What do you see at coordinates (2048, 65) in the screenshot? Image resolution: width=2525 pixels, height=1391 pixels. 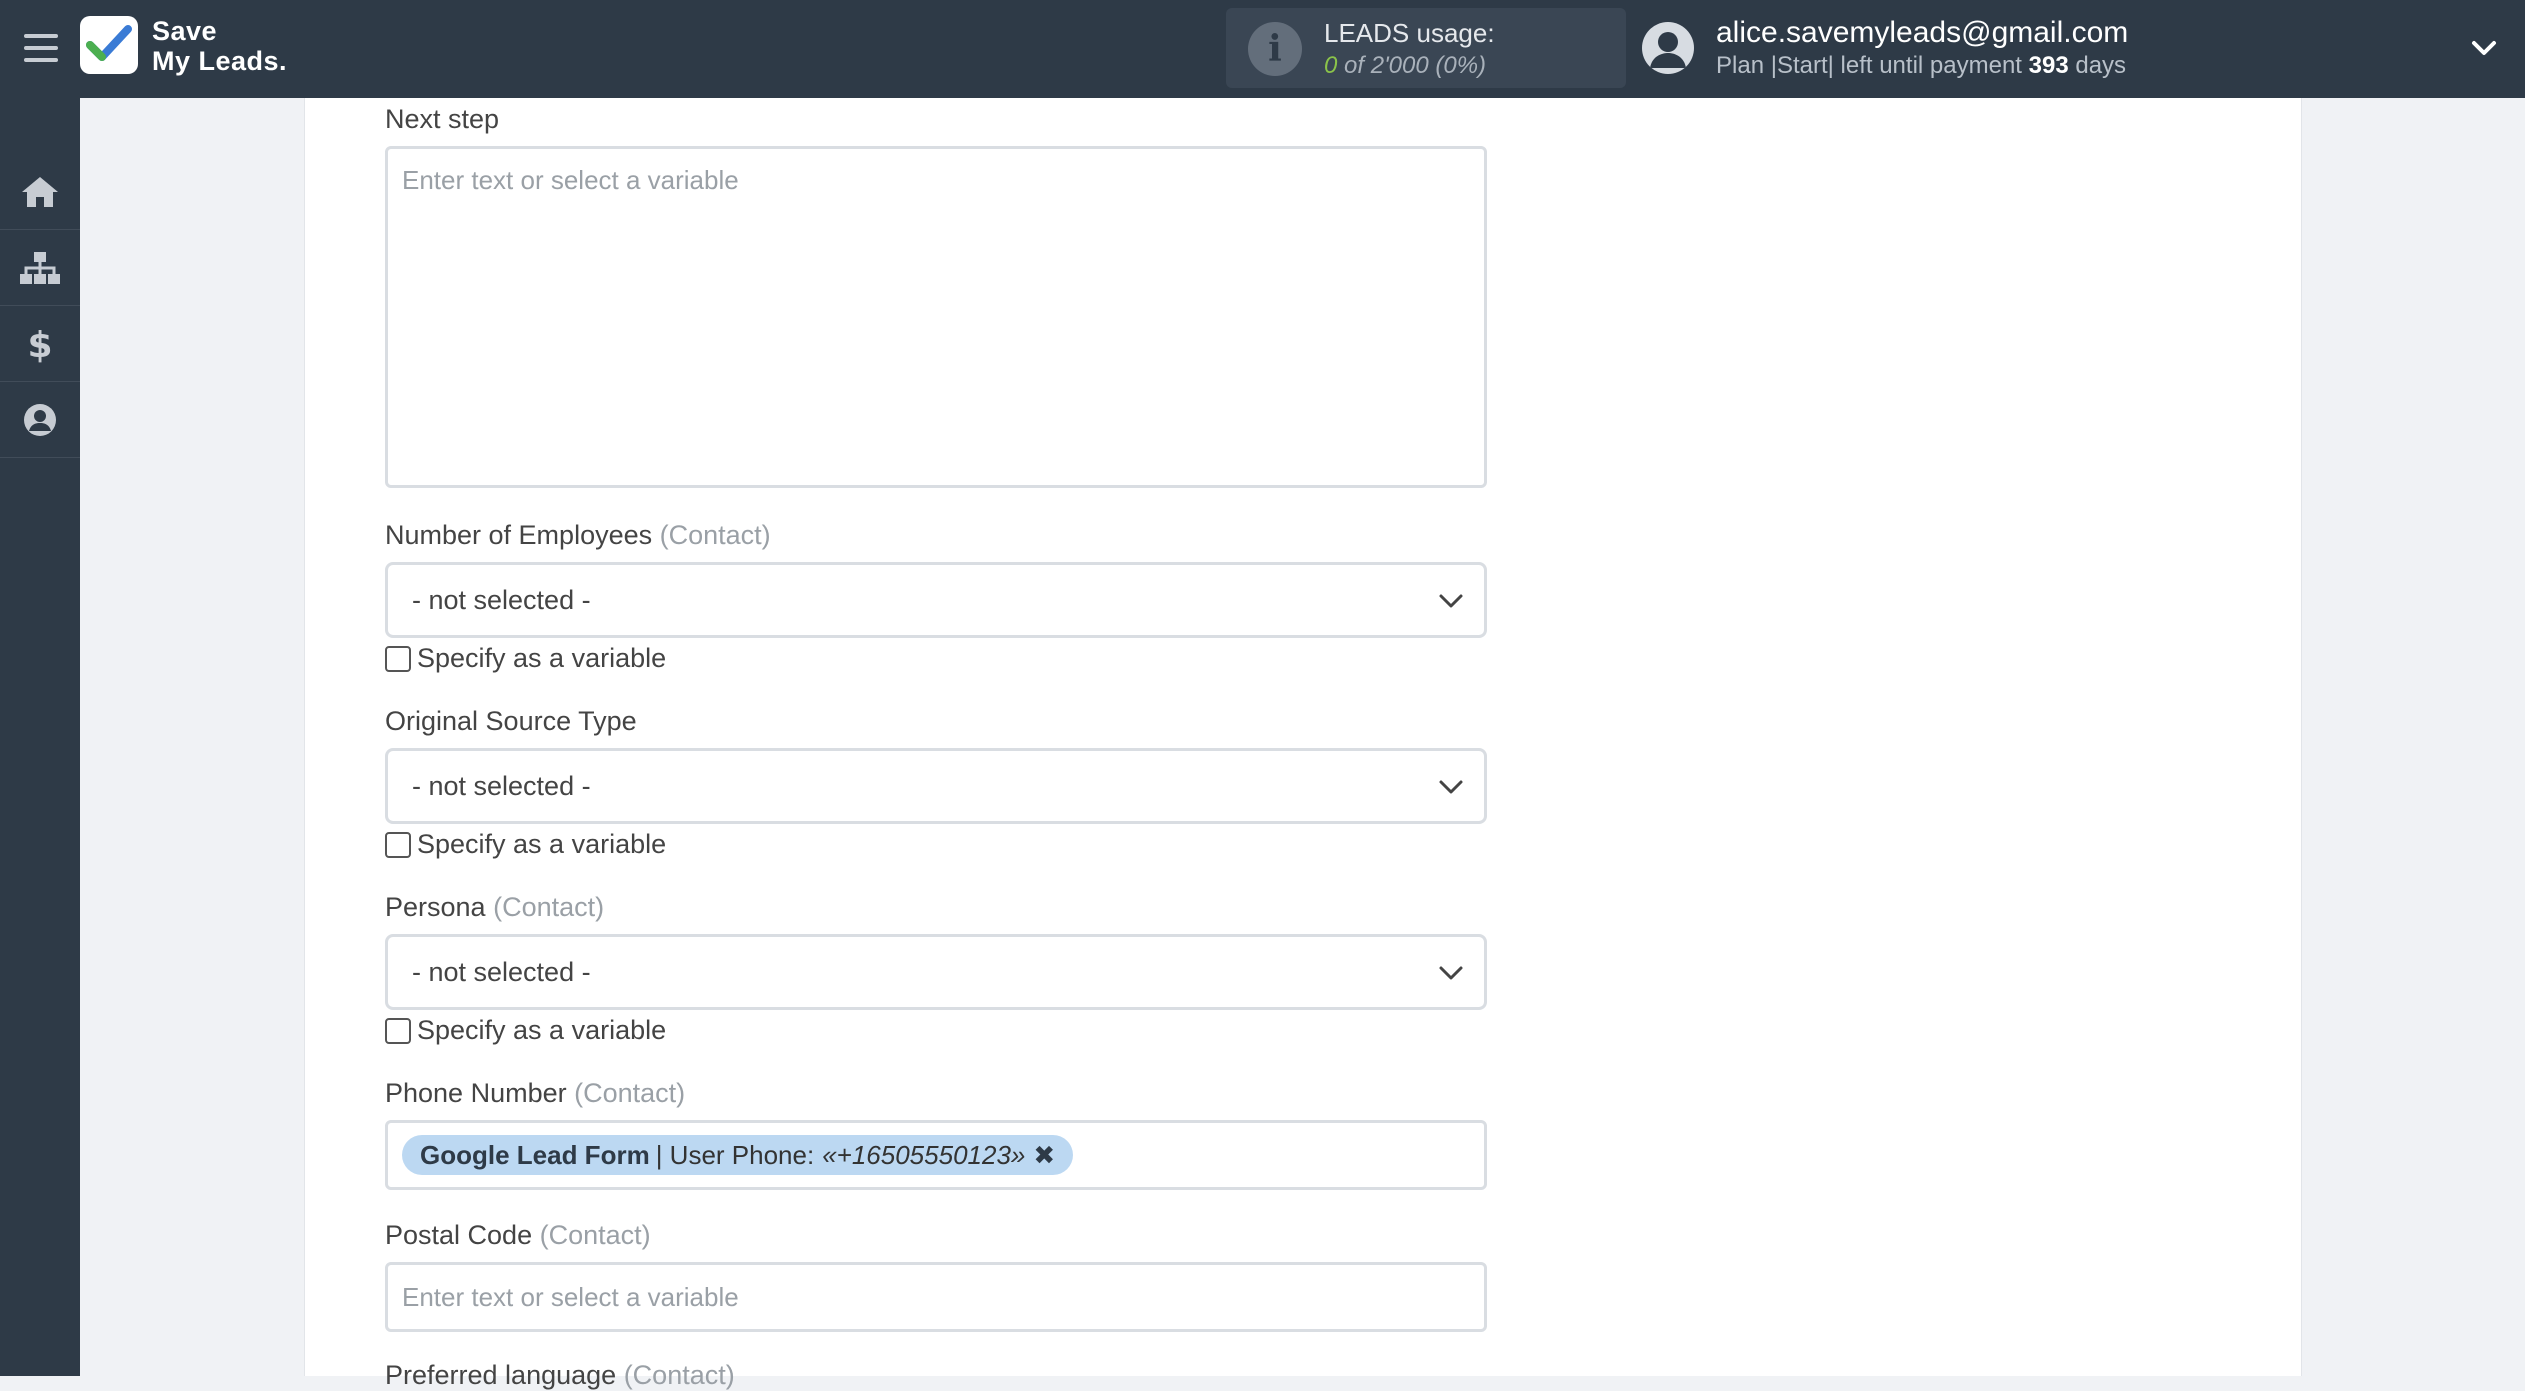 I see `plan-days: 393` at bounding box center [2048, 65].